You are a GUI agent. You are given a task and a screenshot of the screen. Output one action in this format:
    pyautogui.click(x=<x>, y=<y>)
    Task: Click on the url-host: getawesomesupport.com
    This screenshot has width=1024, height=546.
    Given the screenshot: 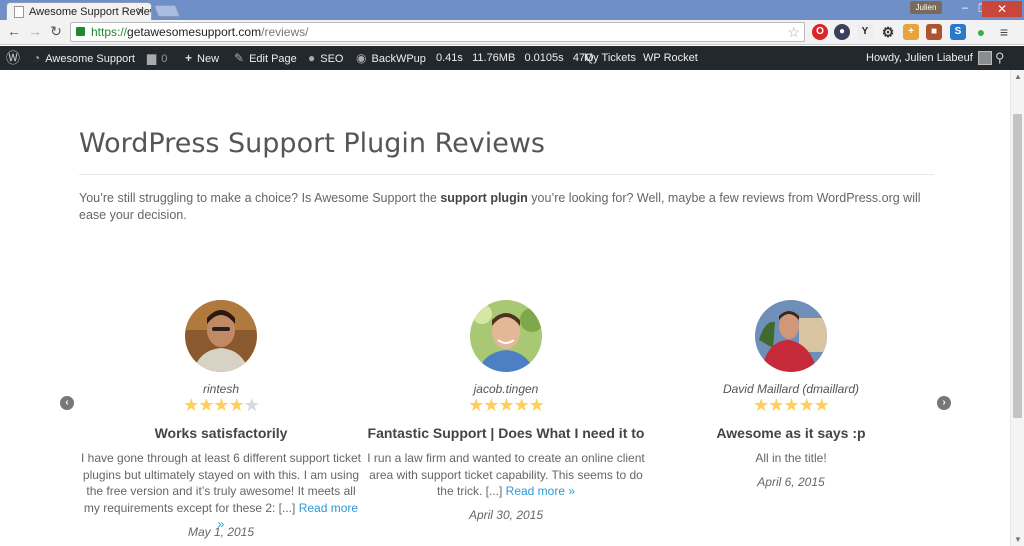 What is the action you would take?
    pyautogui.click(x=194, y=32)
    